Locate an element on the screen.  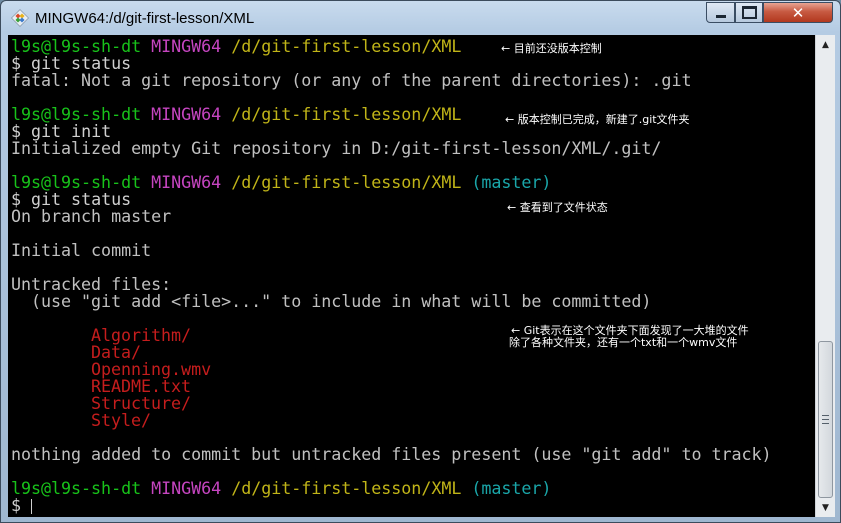
git-bash-icon is located at coordinates (20, 18).